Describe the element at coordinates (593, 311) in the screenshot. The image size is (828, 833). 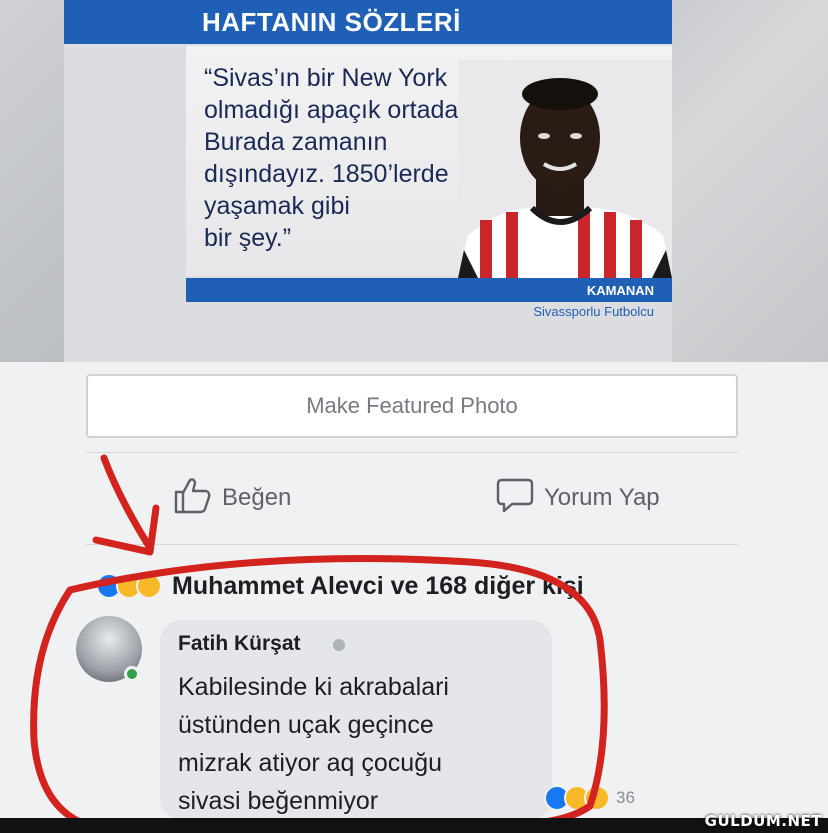
I see `person-role: Sivassporlu Futbolcu` at that location.